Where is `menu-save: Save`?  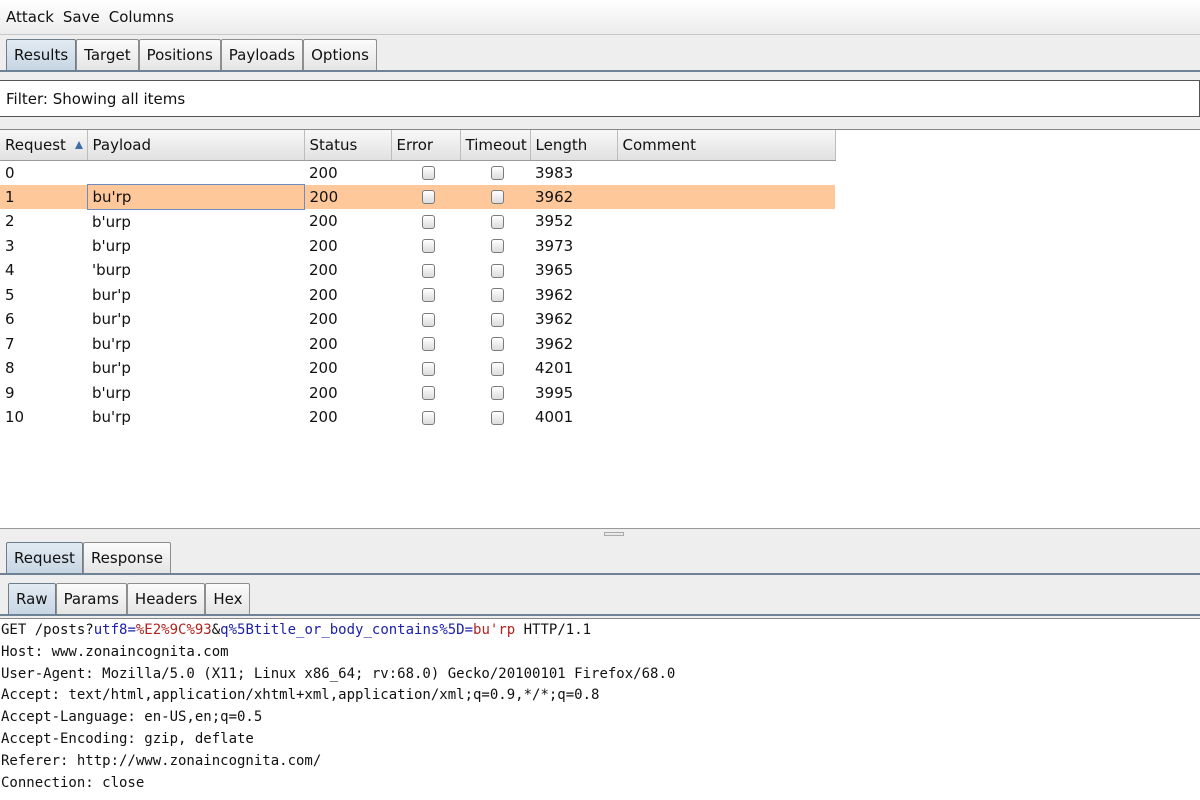 menu-save: Save is located at coordinates (81, 17).